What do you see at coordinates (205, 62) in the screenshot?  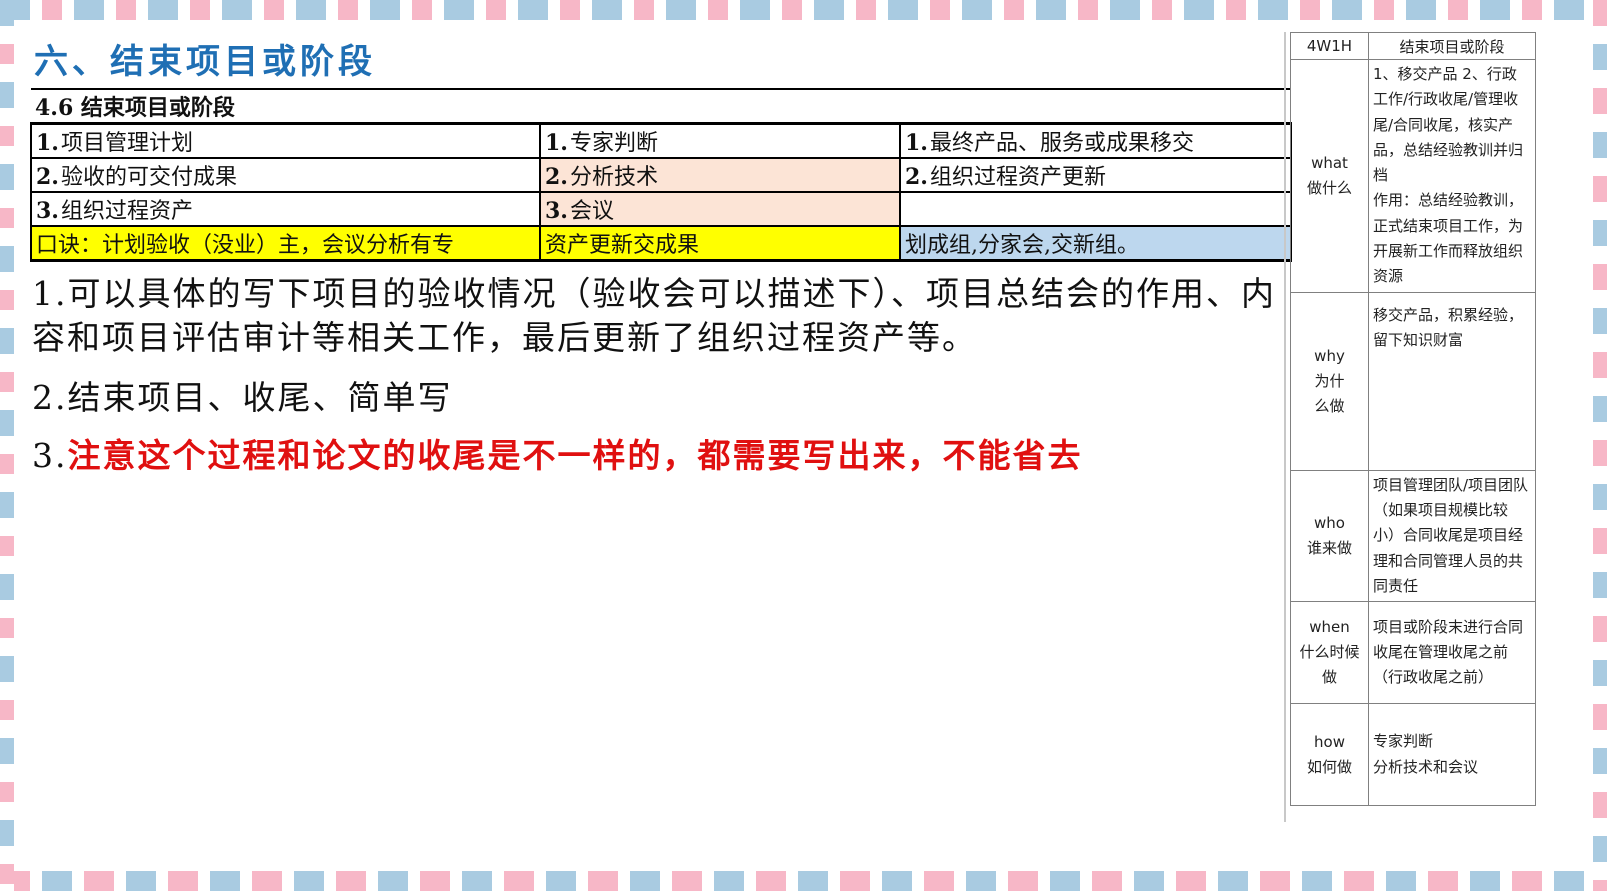 I see `slide-title: 六、结束项目或阶段` at bounding box center [205, 62].